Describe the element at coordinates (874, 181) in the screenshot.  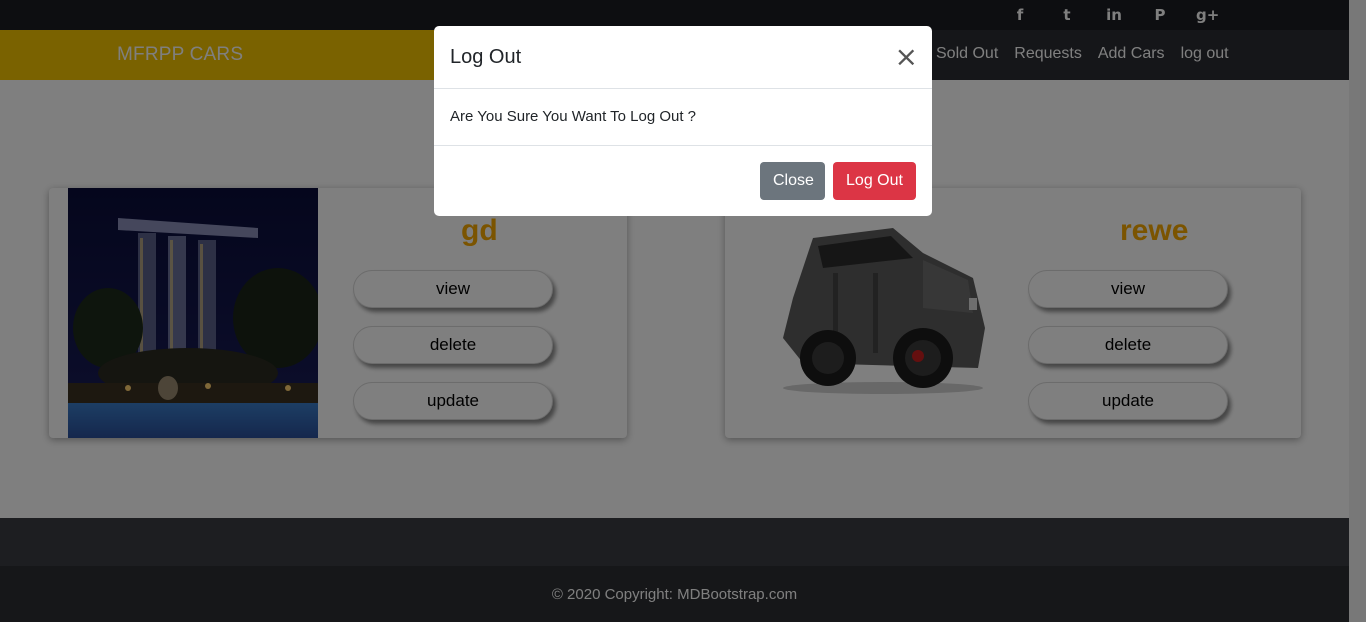
I see `confirm-logout-button: Log Out` at that location.